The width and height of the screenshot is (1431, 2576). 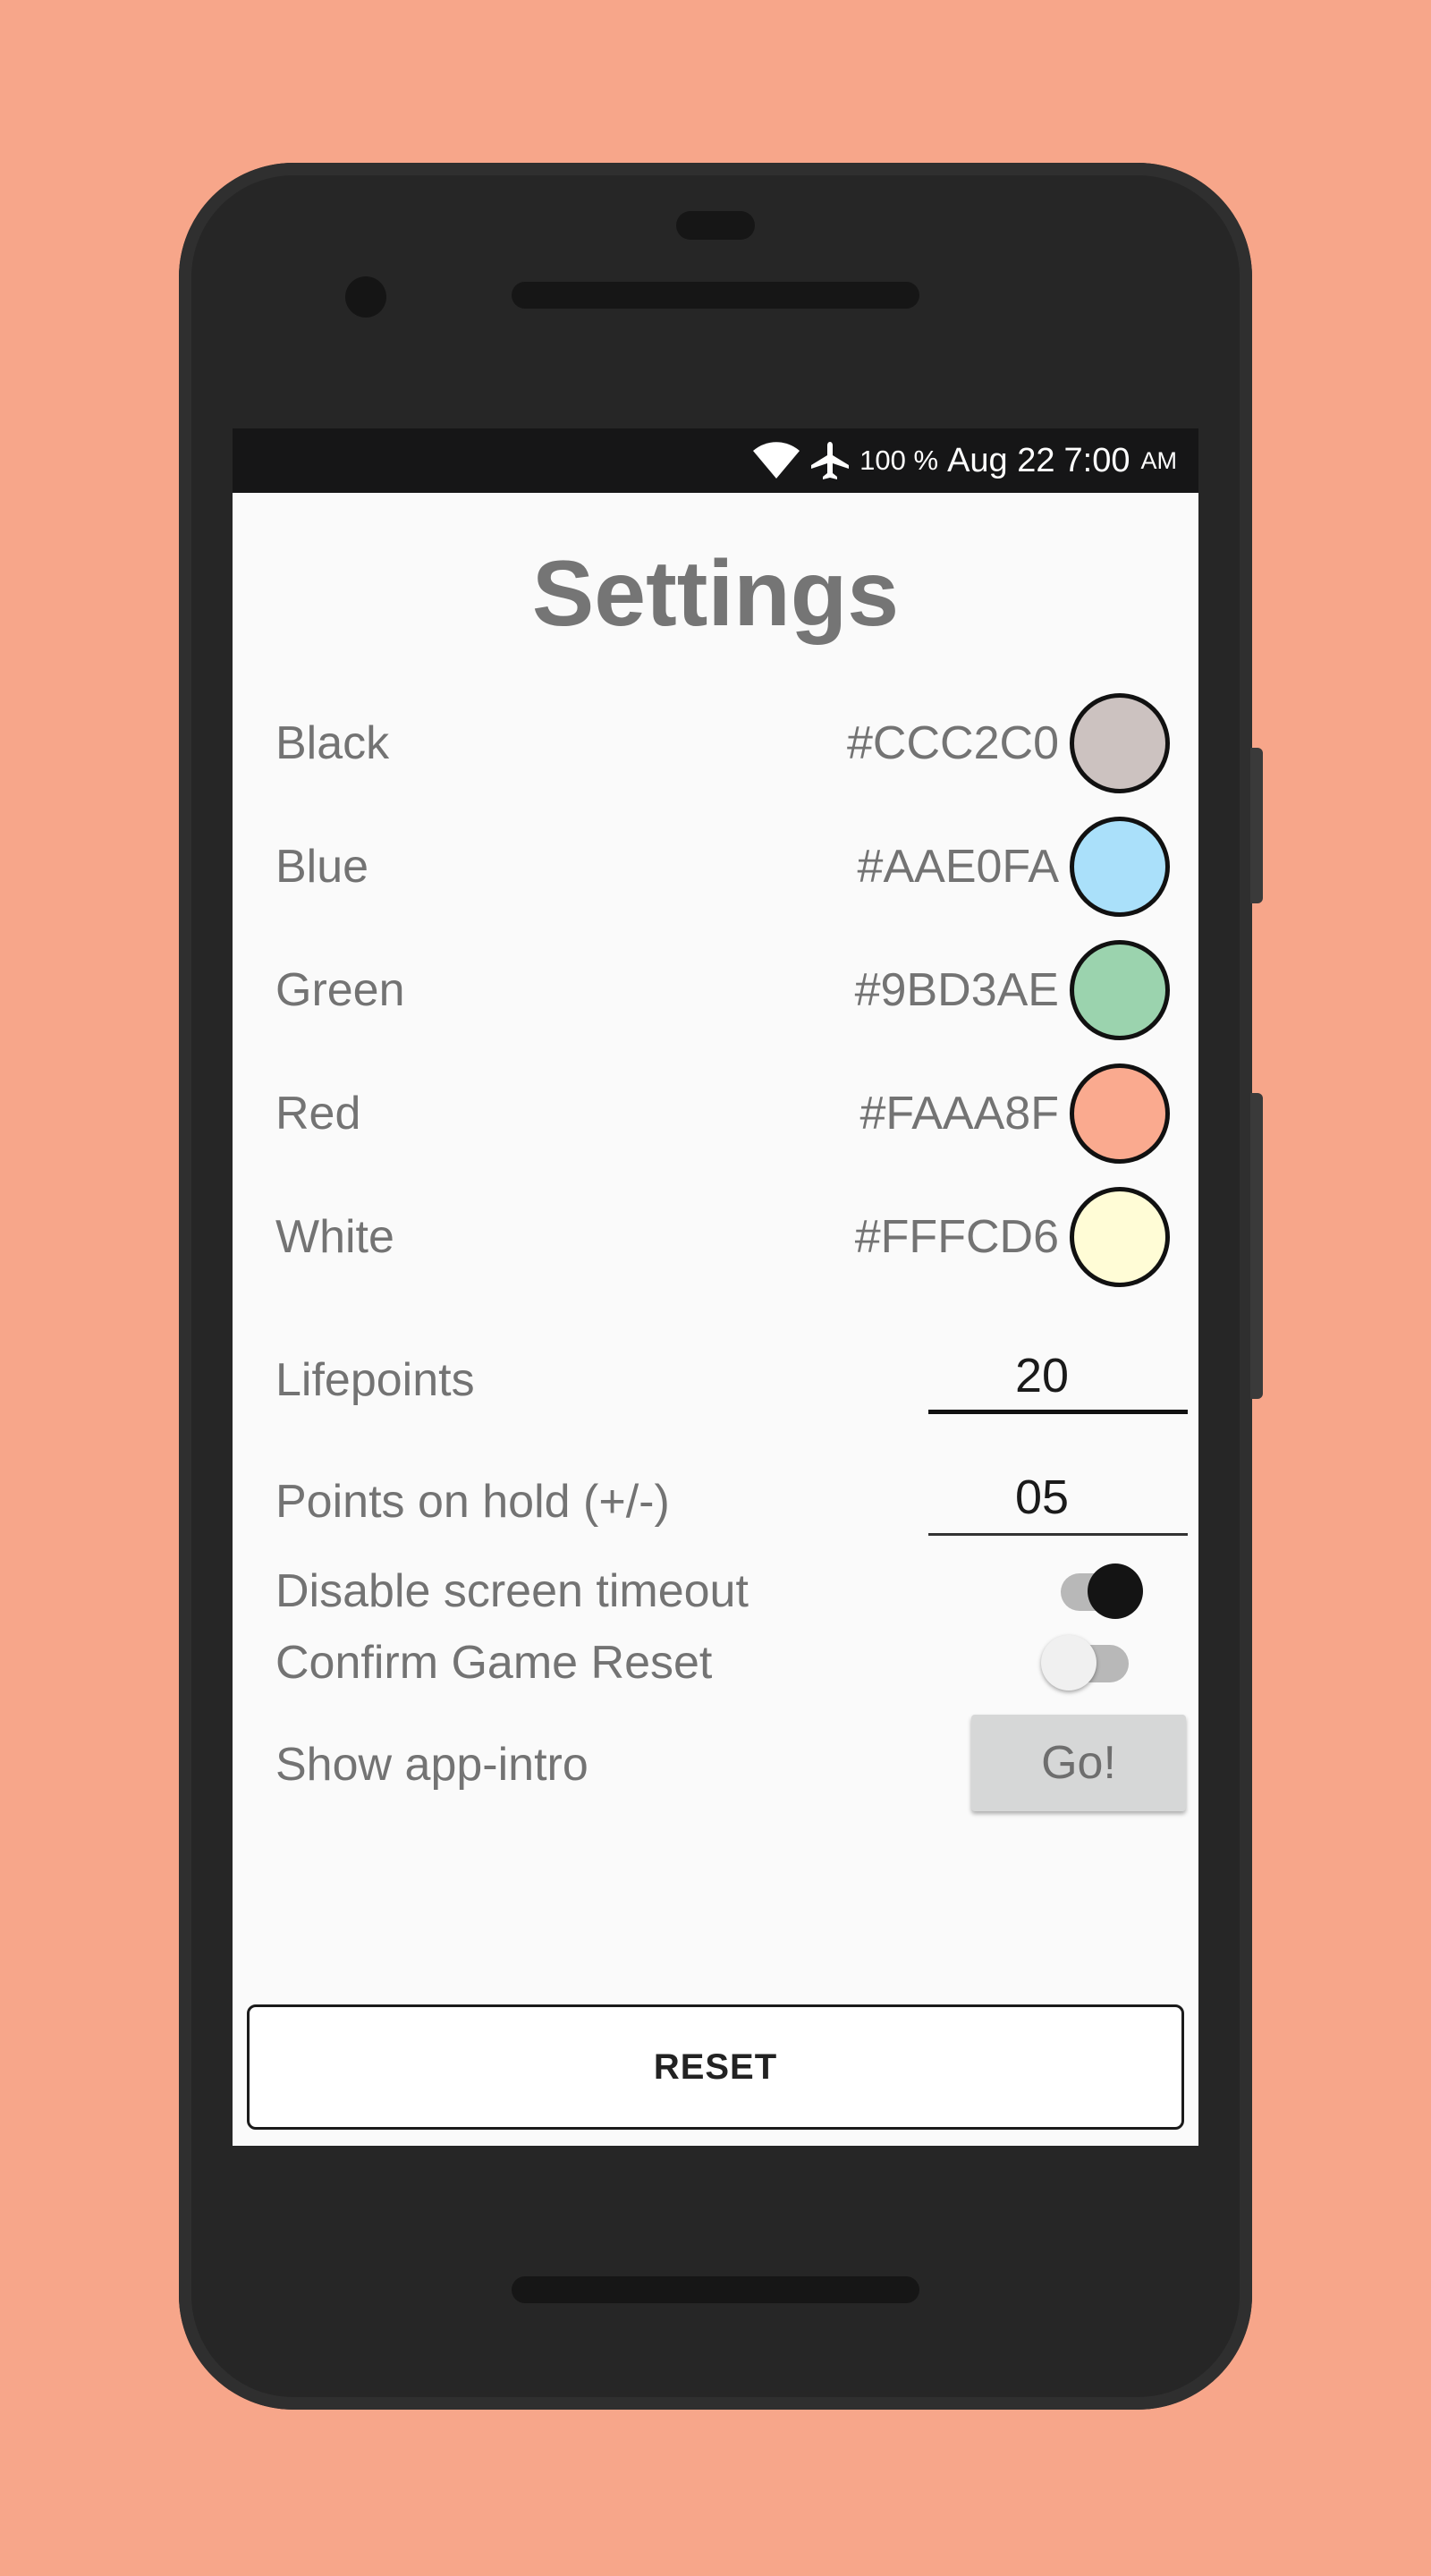 I want to click on color-swatch-blue, so click(x=1120, y=867).